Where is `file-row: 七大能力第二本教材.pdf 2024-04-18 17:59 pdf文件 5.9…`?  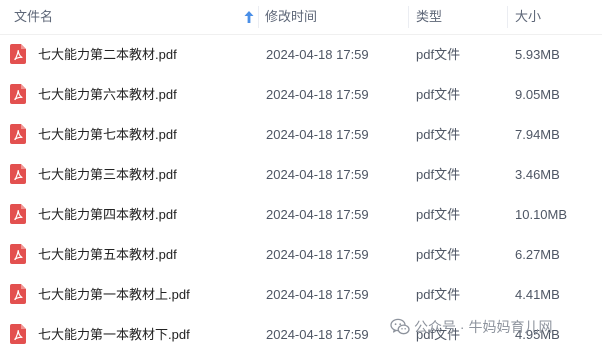
file-row: 七大能力第二本教材.pdf 2024-04-18 17:59 pdf文件 5.9… is located at coordinates (301, 55).